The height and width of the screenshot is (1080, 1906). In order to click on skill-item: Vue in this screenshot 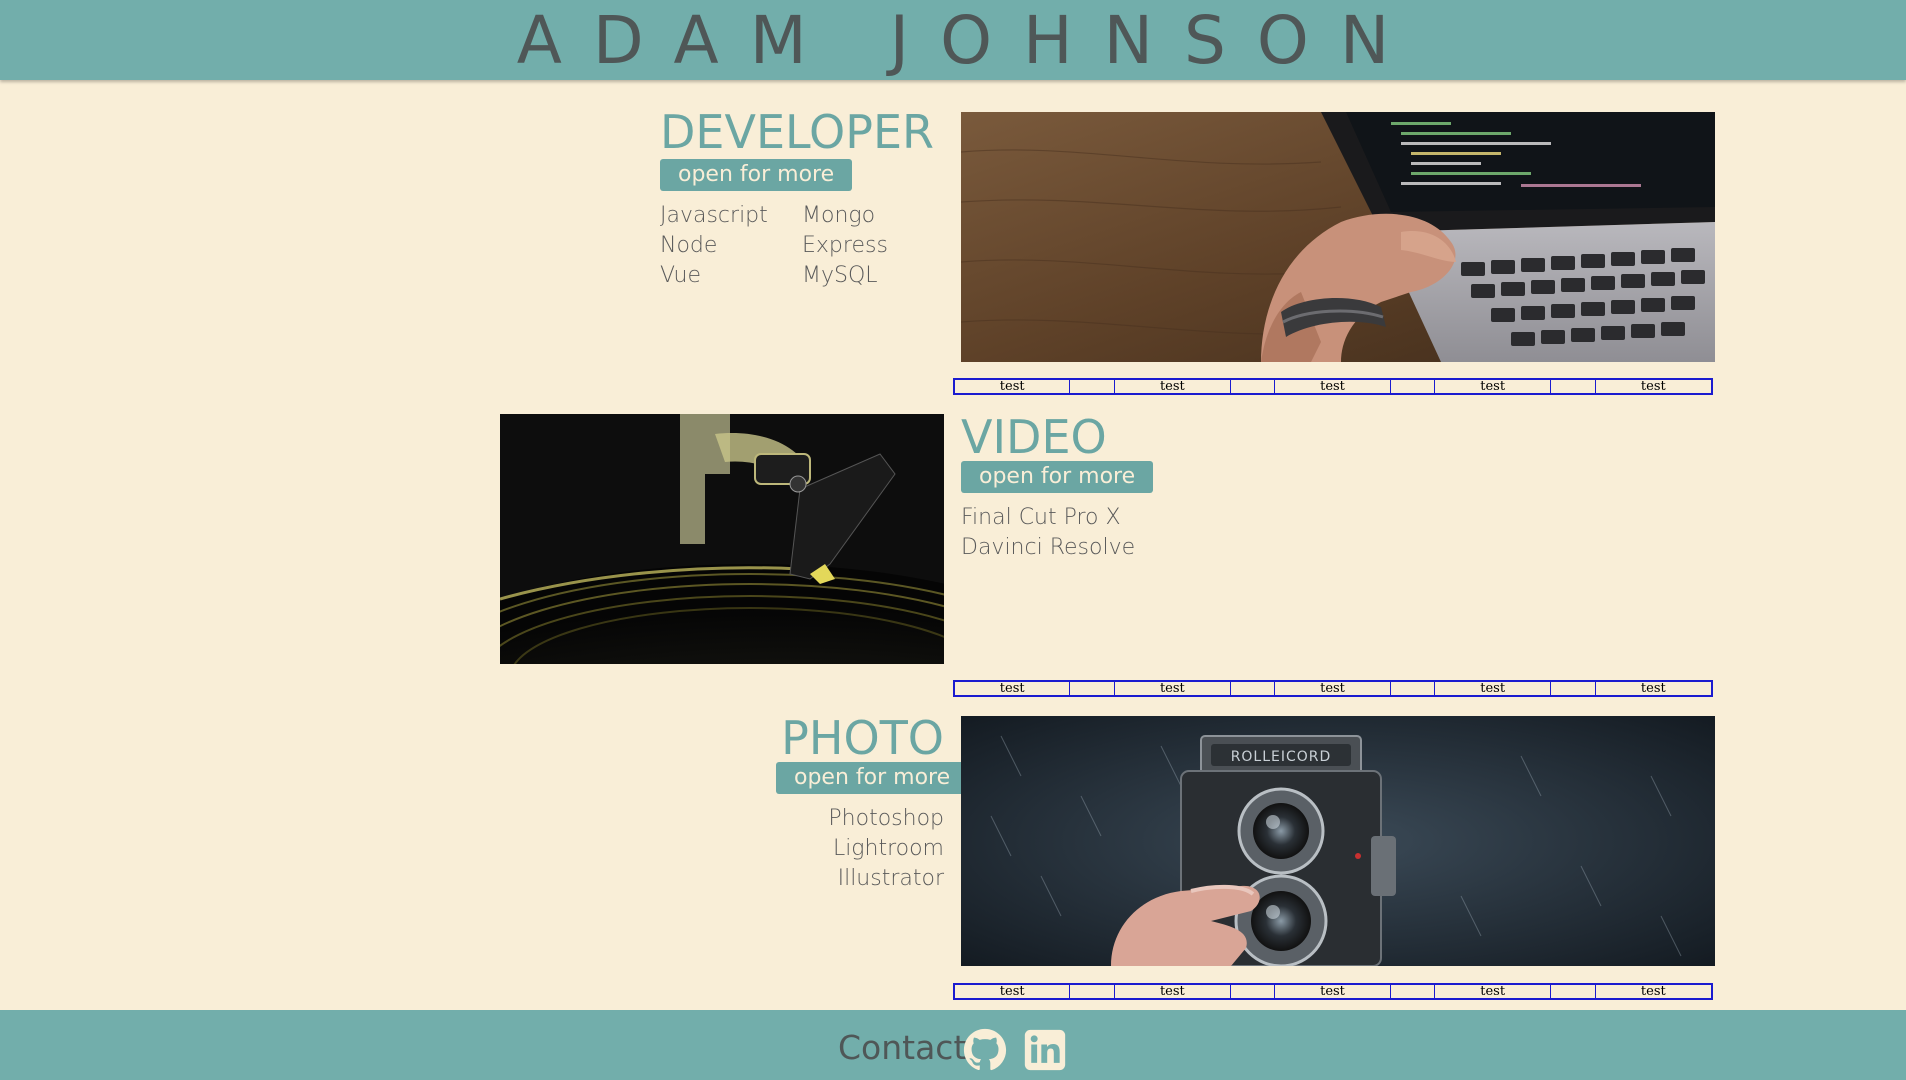, I will do `click(681, 275)`.